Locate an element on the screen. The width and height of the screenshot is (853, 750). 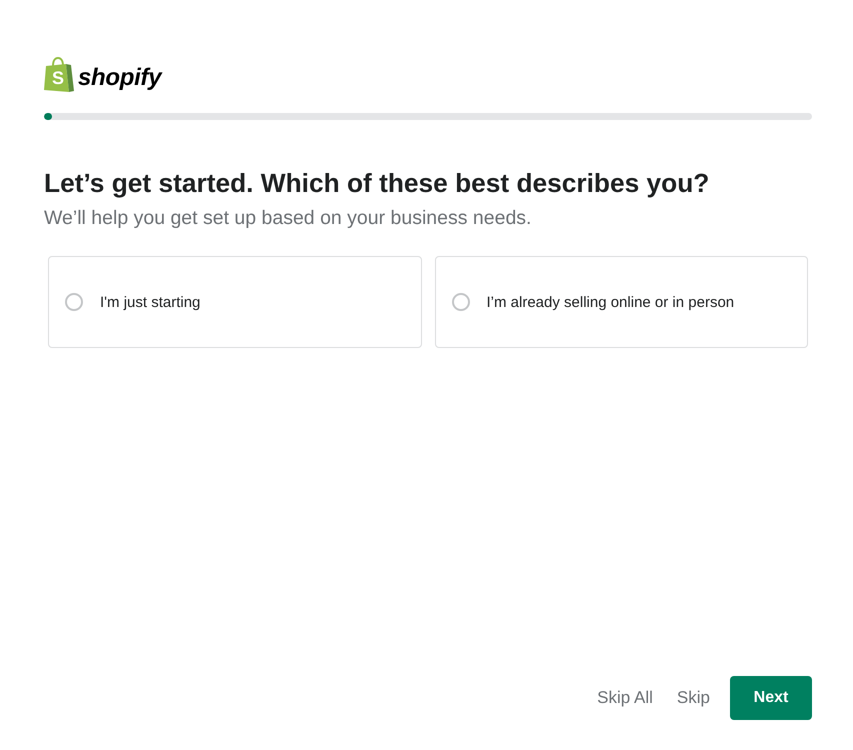
option-card: I’m already selling online or in person is located at coordinates (621, 302).